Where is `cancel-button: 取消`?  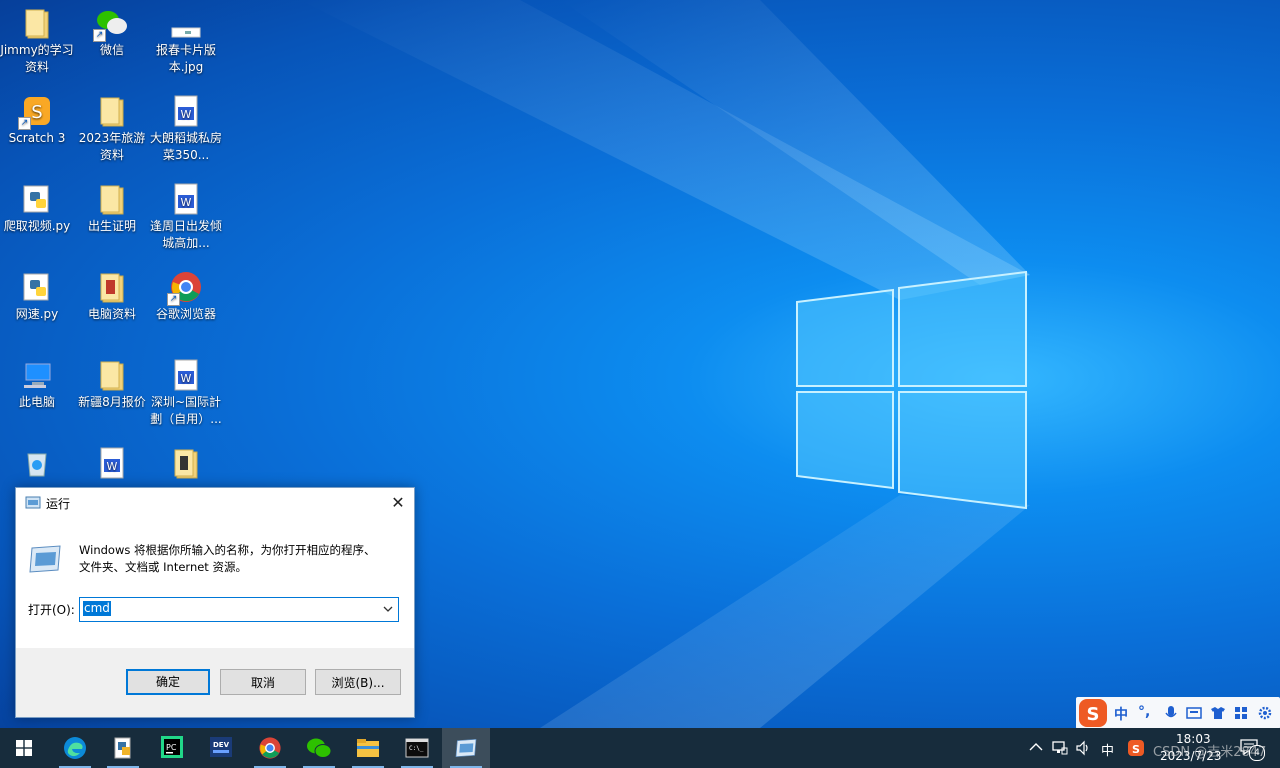
cancel-button: 取消 is located at coordinates (263, 682).